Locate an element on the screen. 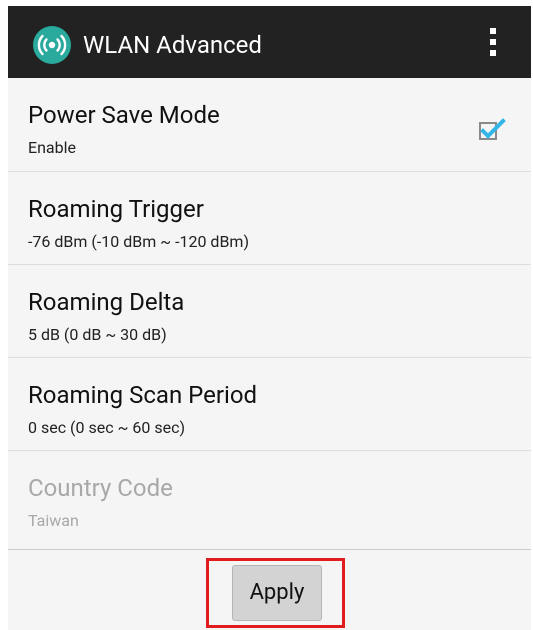 The image size is (533, 630). setting-title: Roaming Scan Period is located at coordinates (143, 395).